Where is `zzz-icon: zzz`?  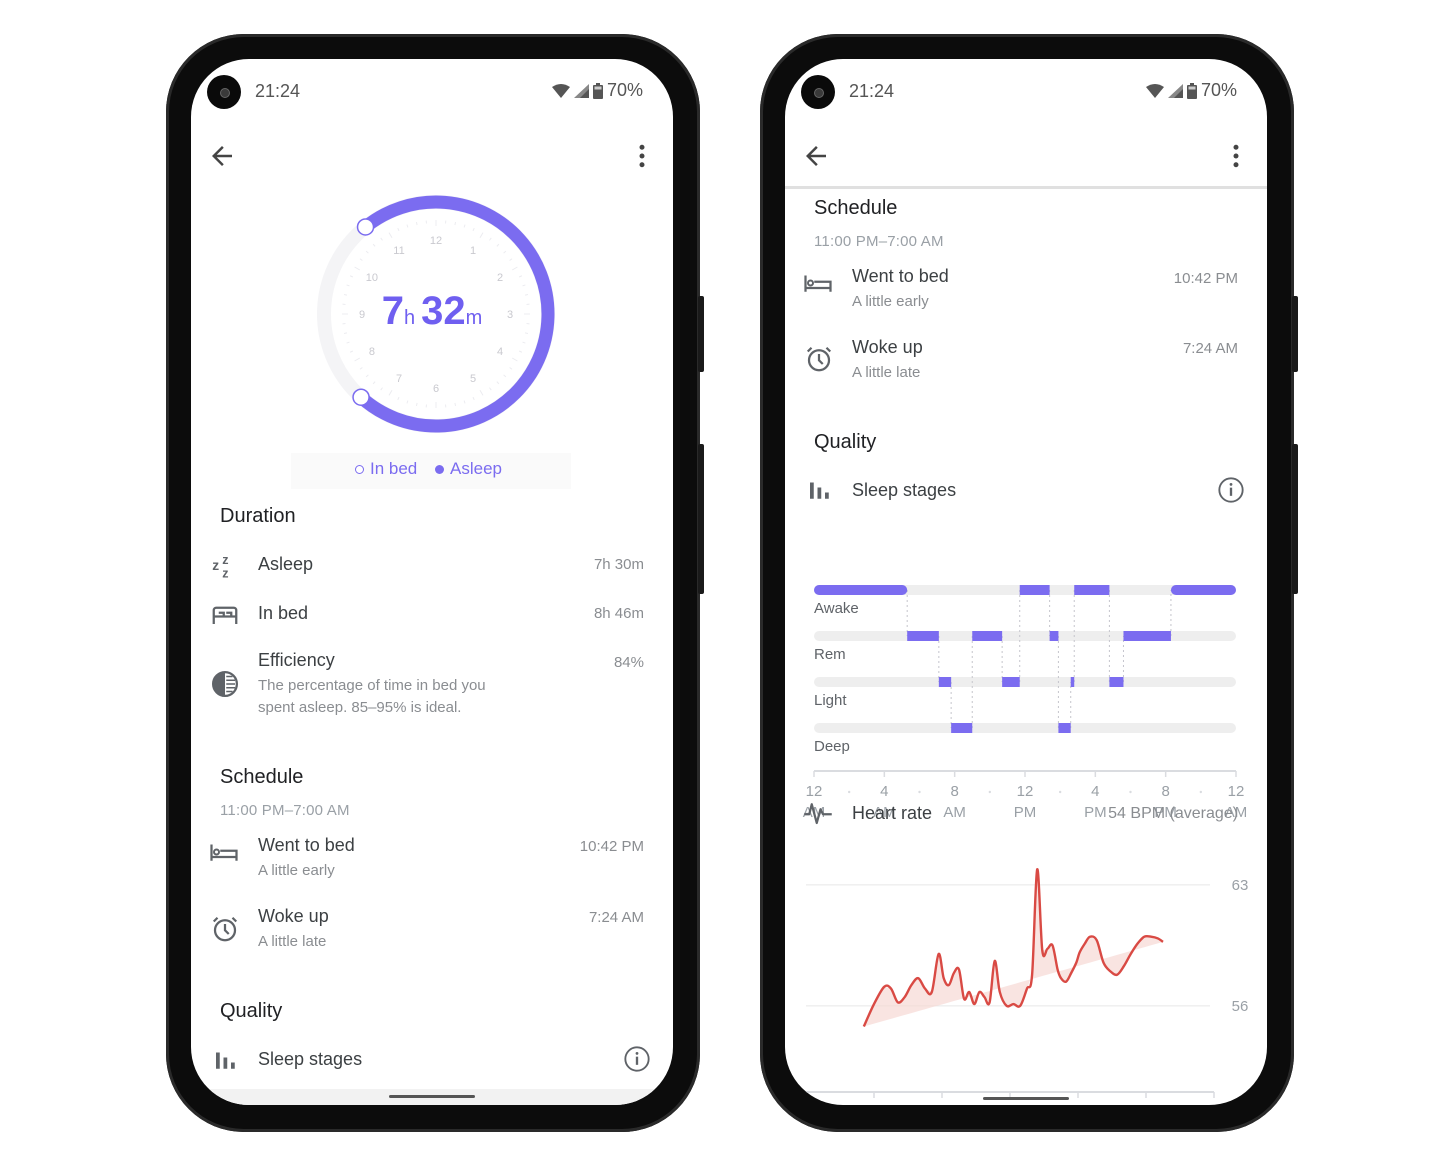 zzz-icon: zzz is located at coordinates (226, 565).